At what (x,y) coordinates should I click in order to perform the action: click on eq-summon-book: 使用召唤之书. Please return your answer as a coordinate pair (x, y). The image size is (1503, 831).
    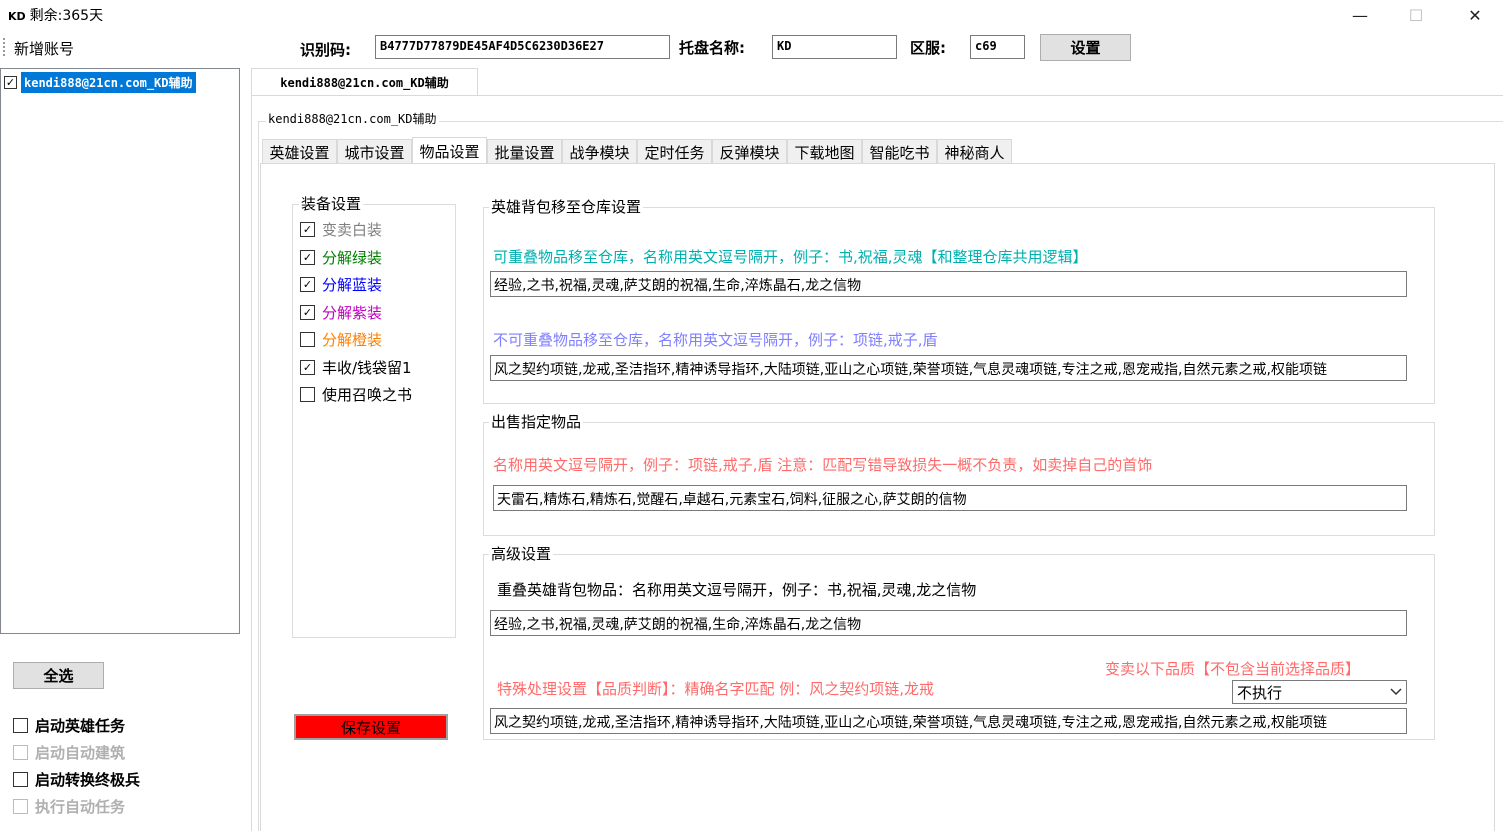
    Looking at the image, I should click on (356, 395).